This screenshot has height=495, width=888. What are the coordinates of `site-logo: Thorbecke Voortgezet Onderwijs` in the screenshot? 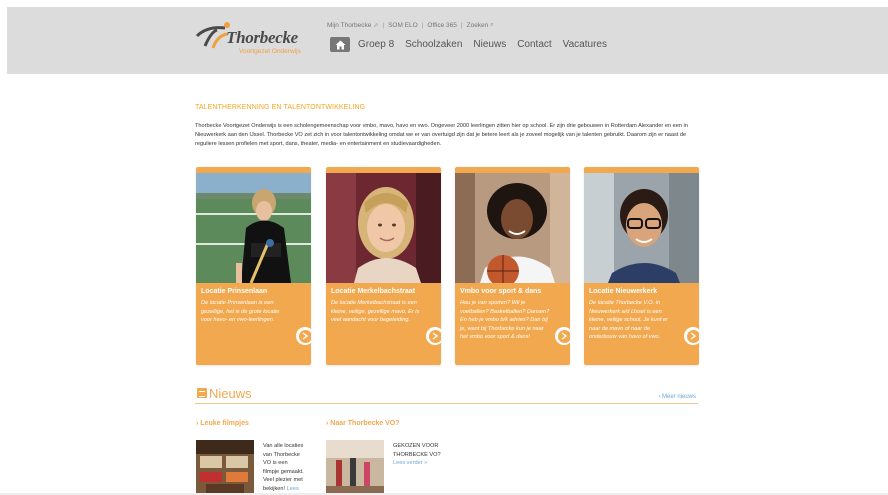 It's located at (257, 39).